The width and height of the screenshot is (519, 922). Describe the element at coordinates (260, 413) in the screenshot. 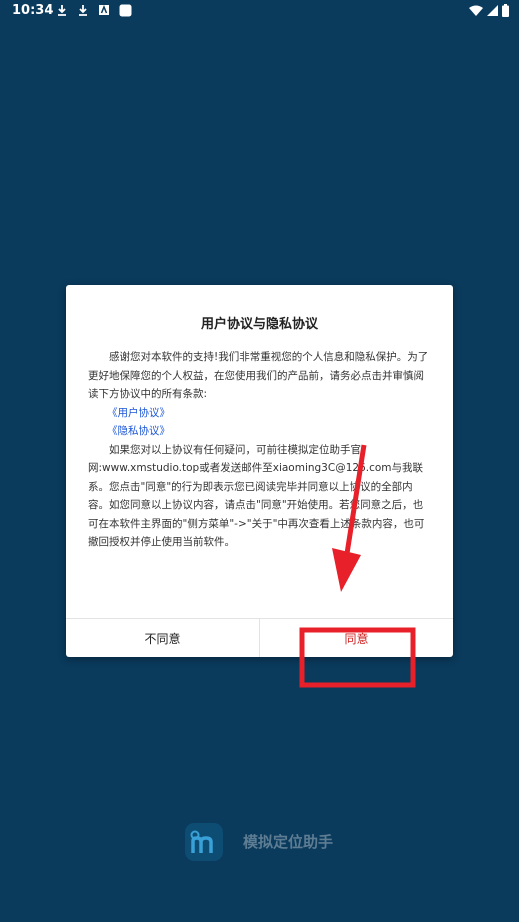

I see `user-agreement-link: 《用户协议》` at that location.